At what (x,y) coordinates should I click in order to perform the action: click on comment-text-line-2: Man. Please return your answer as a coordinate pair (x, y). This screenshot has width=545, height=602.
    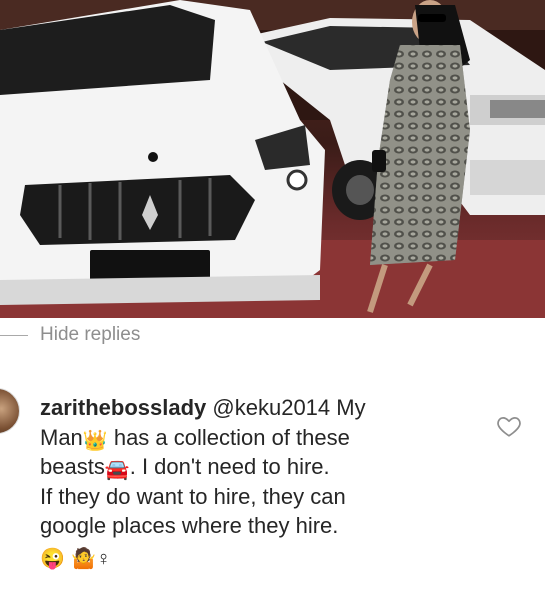
    Looking at the image, I should click on (61, 437).